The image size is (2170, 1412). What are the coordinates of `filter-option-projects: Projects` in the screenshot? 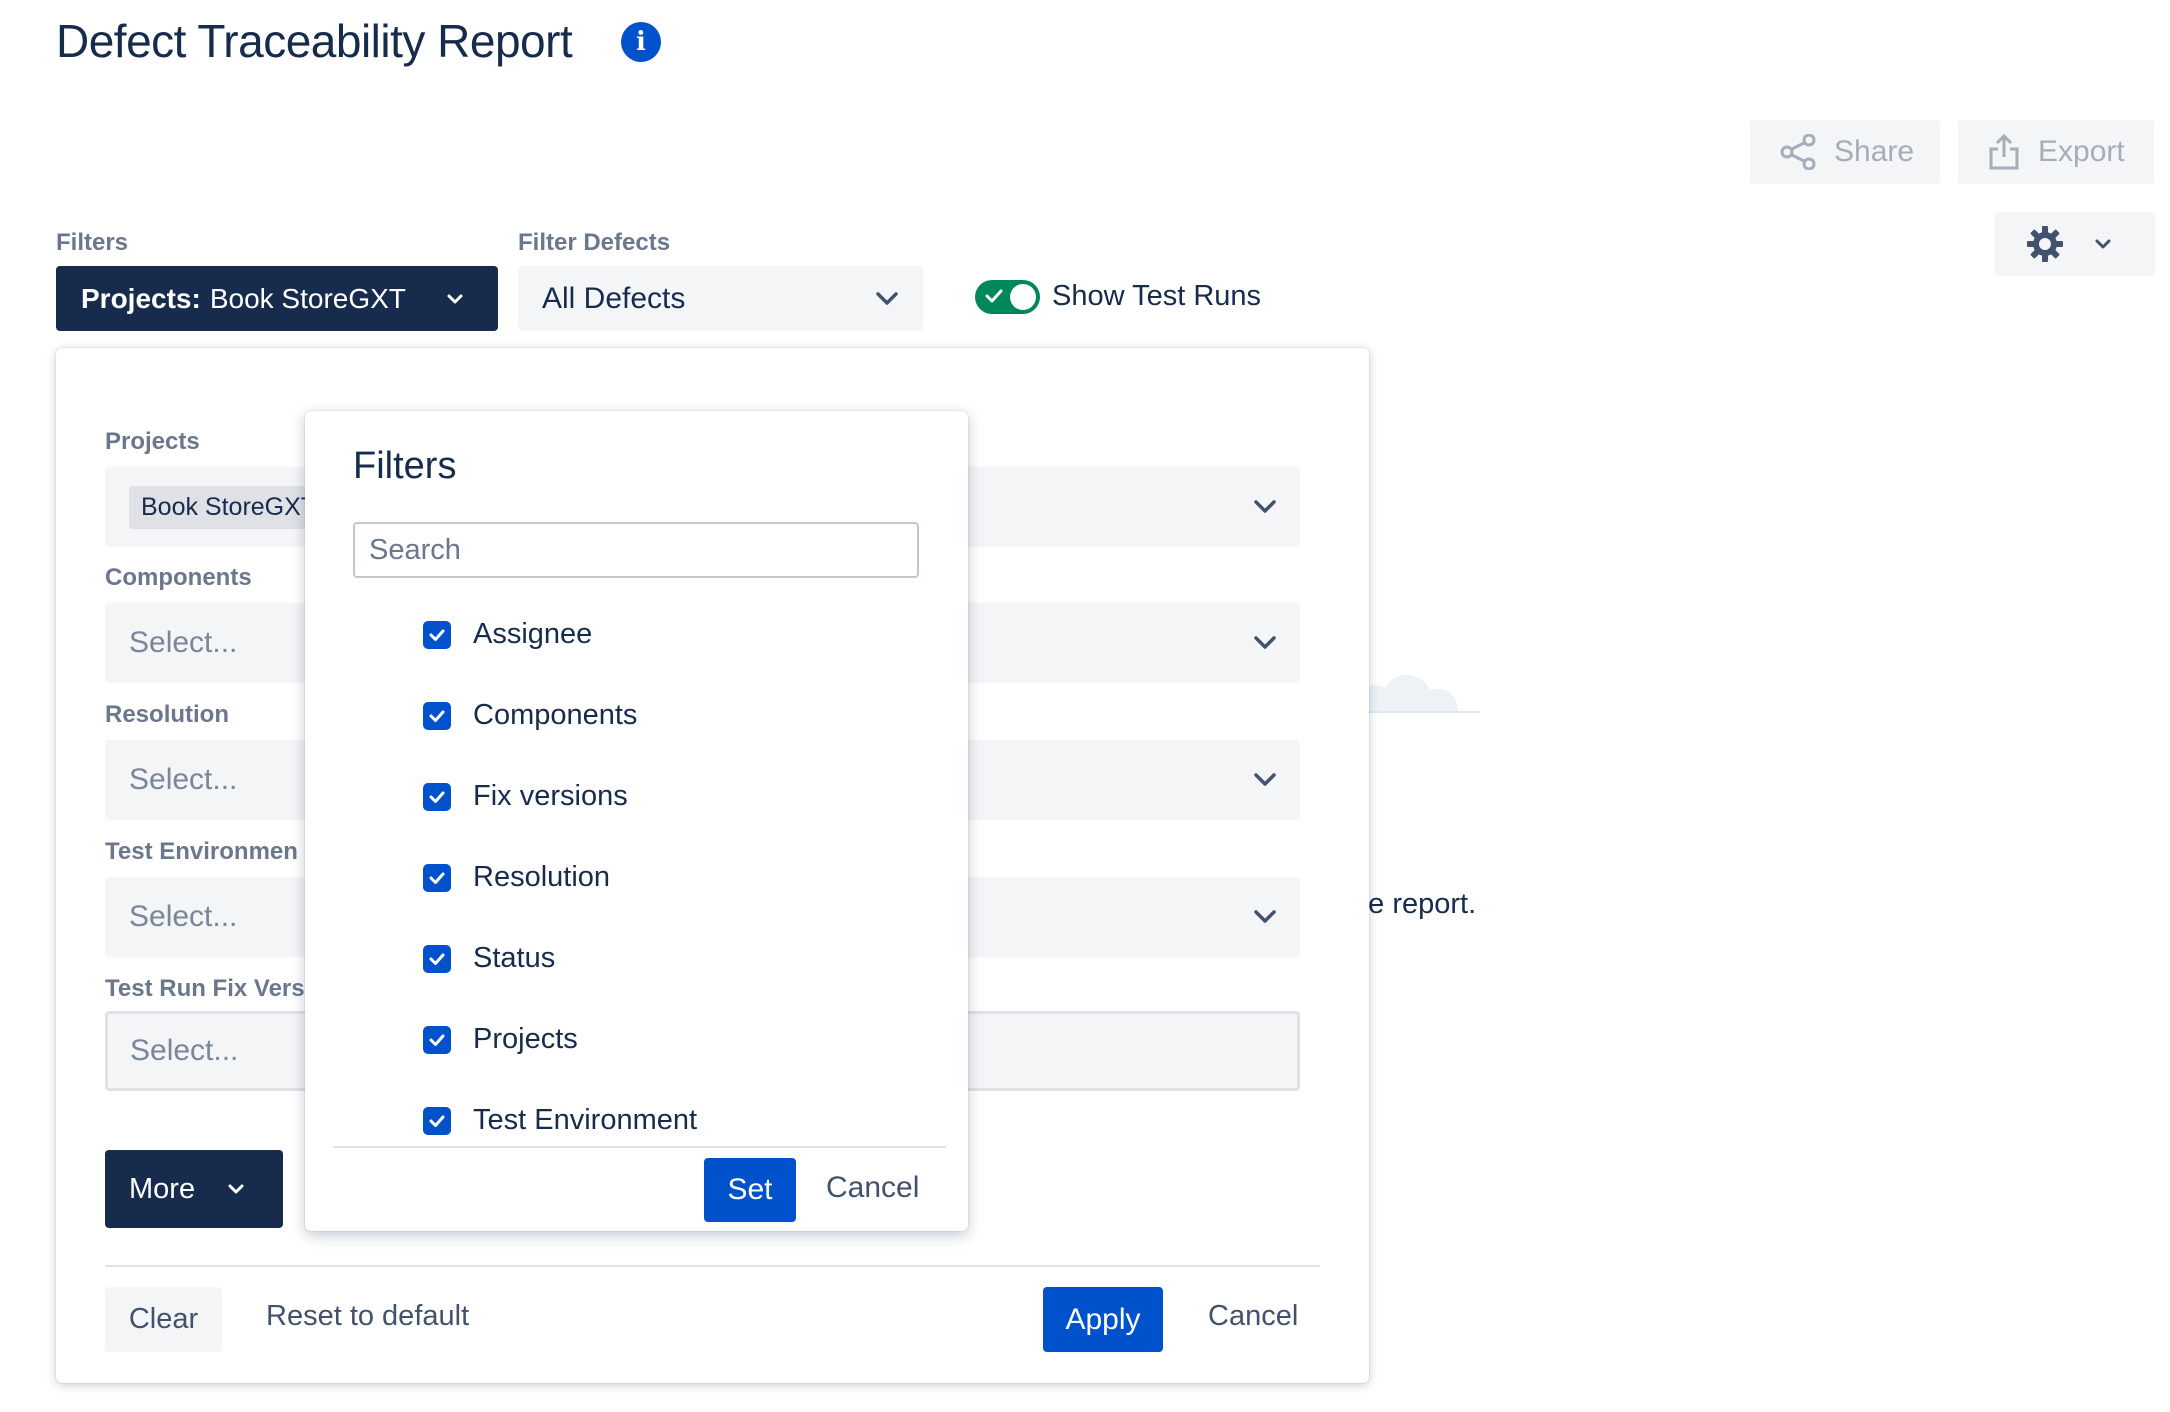 It's located at (500, 1039).